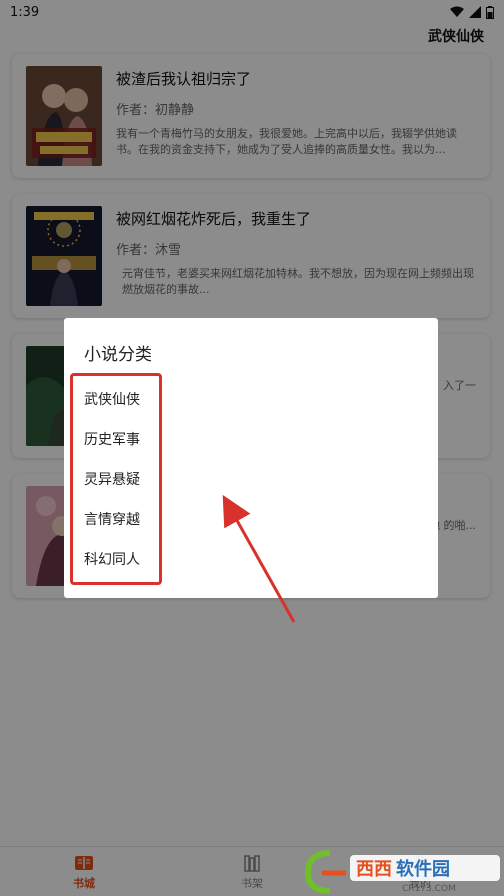  What do you see at coordinates (423, 869) in the screenshot?
I see `svg-text: 软件园` at bounding box center [423, 869].